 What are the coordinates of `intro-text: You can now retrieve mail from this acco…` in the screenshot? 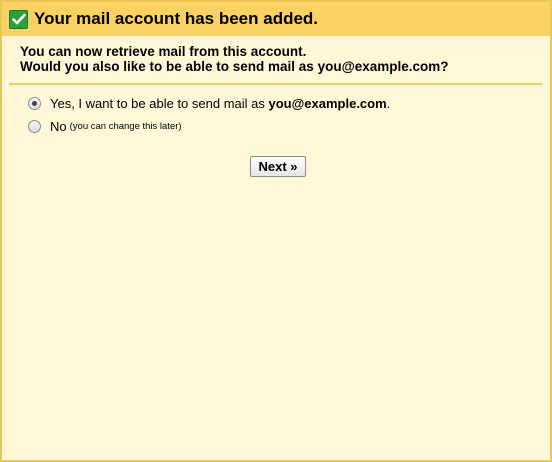 It's located at (234, 59).